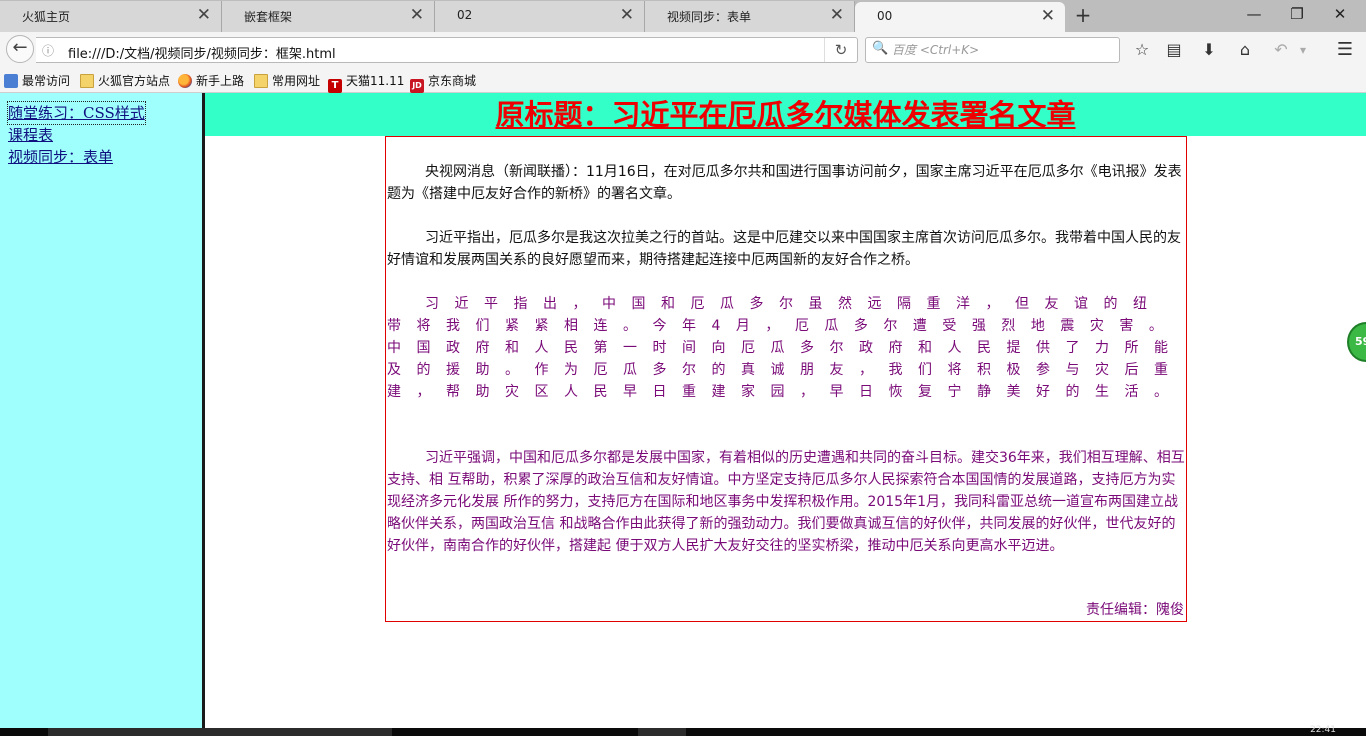 The width and height of the screenshot is (1366, 736). What do you see at coordinates (1297, 14) in the screenshot?
I see `restore-button: ❐` at bounding box center [1297, 14].